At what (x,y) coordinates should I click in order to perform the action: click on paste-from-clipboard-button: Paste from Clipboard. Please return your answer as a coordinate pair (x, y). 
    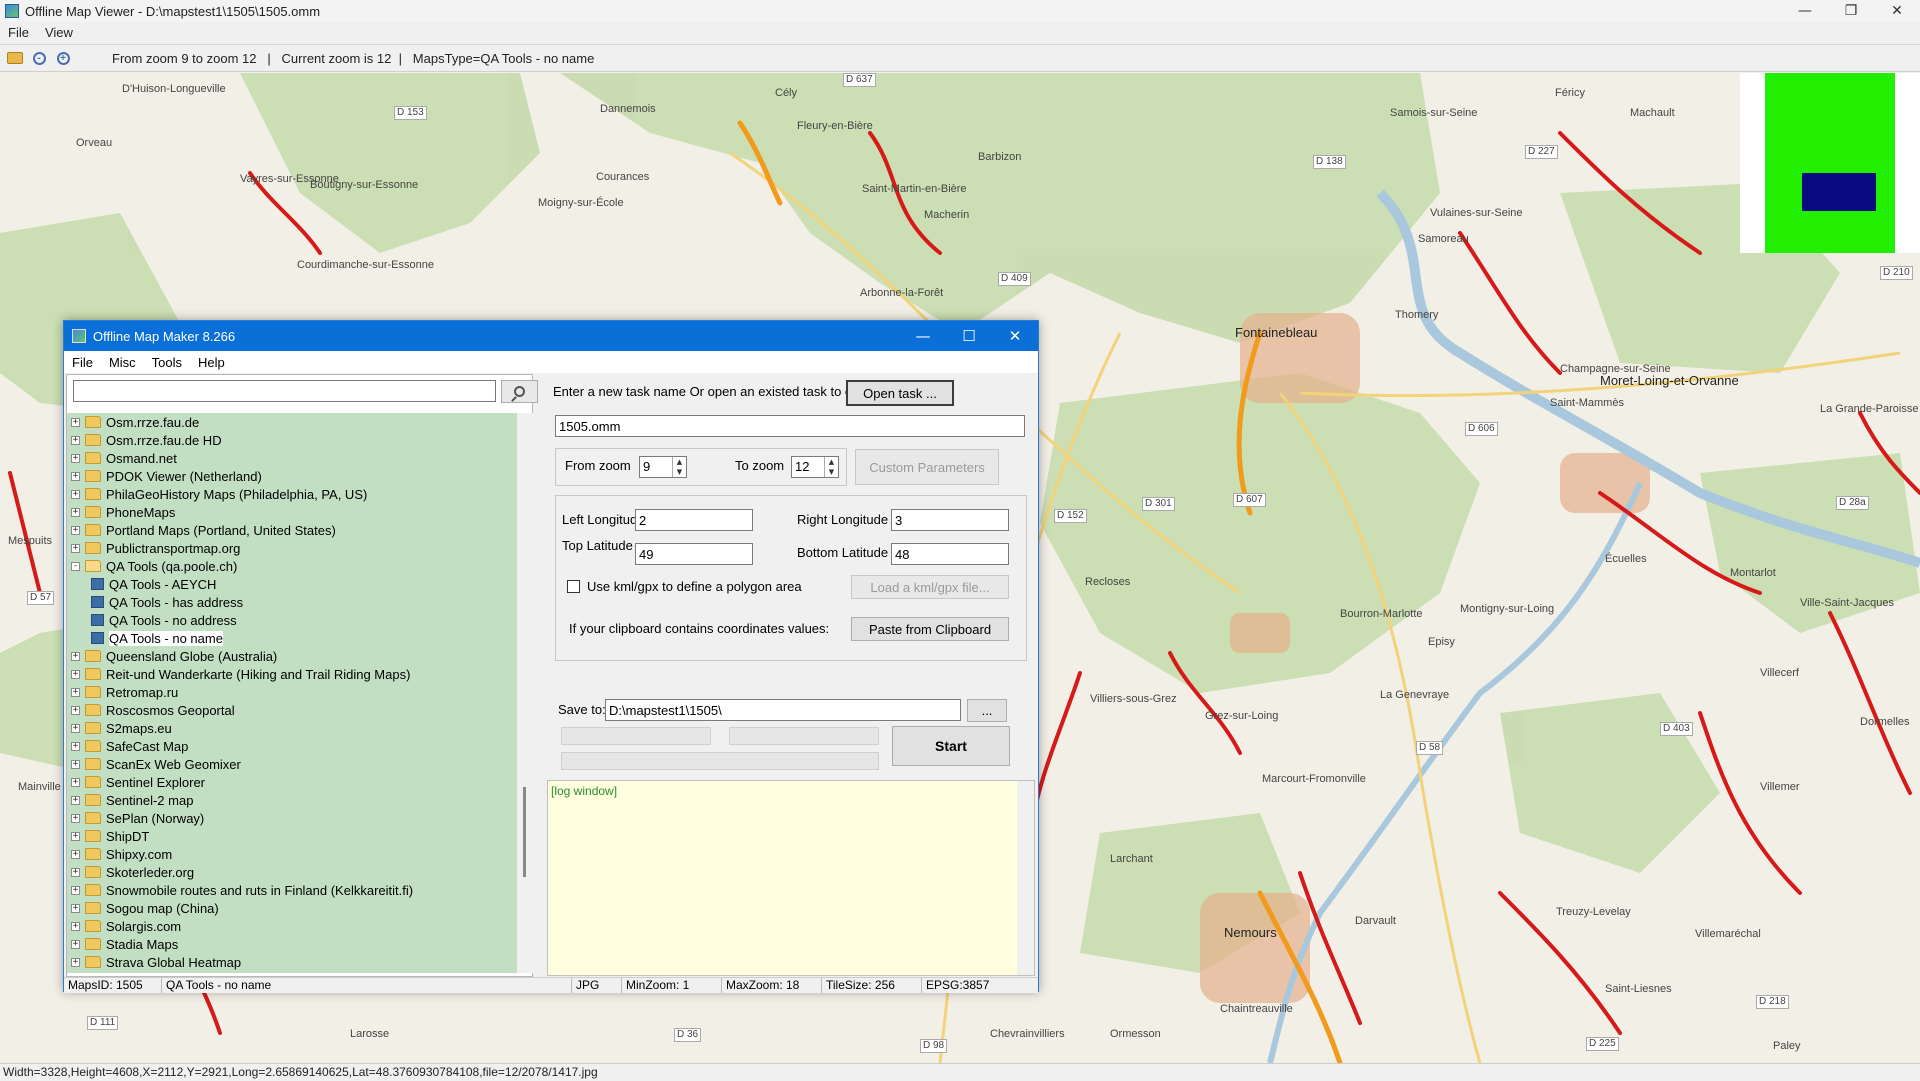
    Looking at the image, I should click on (930, 629).